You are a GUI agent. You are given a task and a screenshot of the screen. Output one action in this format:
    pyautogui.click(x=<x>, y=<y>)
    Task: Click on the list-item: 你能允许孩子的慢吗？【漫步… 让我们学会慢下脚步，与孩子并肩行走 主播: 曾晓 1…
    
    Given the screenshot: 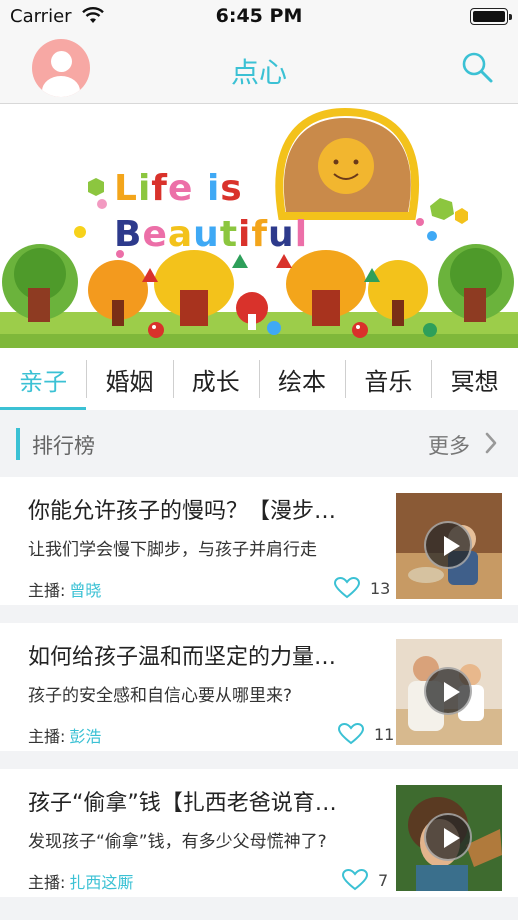 What is the action you would take?
    pyautogui.click(x=259, y=541)
    